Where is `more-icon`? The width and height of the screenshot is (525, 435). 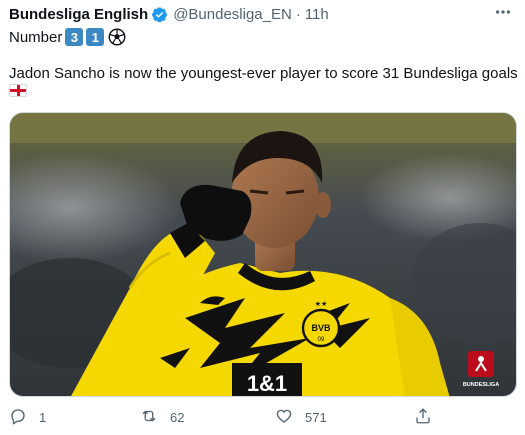 more-icon is located at coordinates (503, 14).